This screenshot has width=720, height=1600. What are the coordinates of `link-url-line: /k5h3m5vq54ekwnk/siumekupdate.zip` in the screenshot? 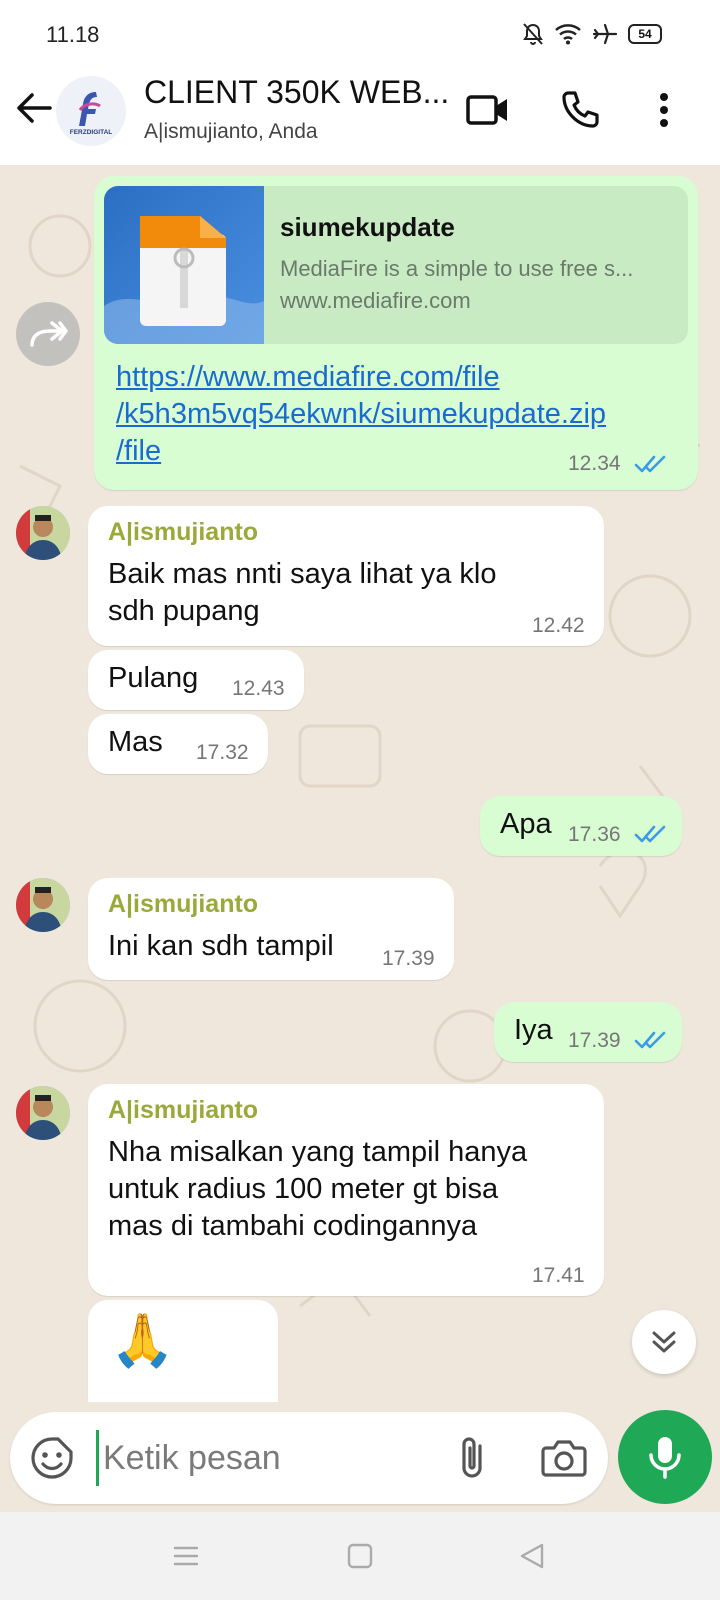 It's located at (396, 414).